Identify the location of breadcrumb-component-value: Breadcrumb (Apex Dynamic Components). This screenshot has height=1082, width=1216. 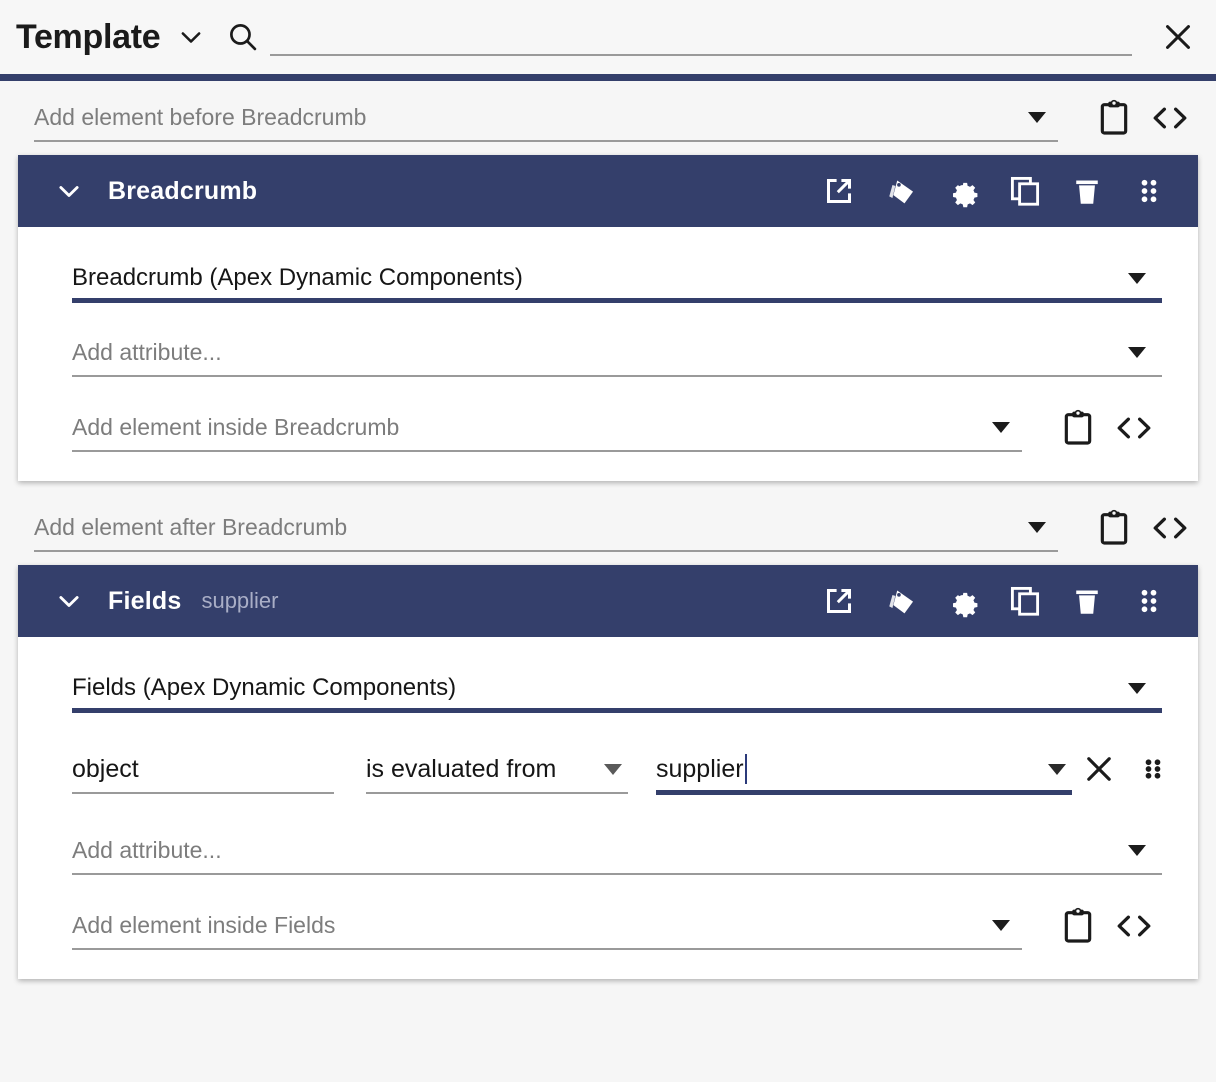
(297, 277).